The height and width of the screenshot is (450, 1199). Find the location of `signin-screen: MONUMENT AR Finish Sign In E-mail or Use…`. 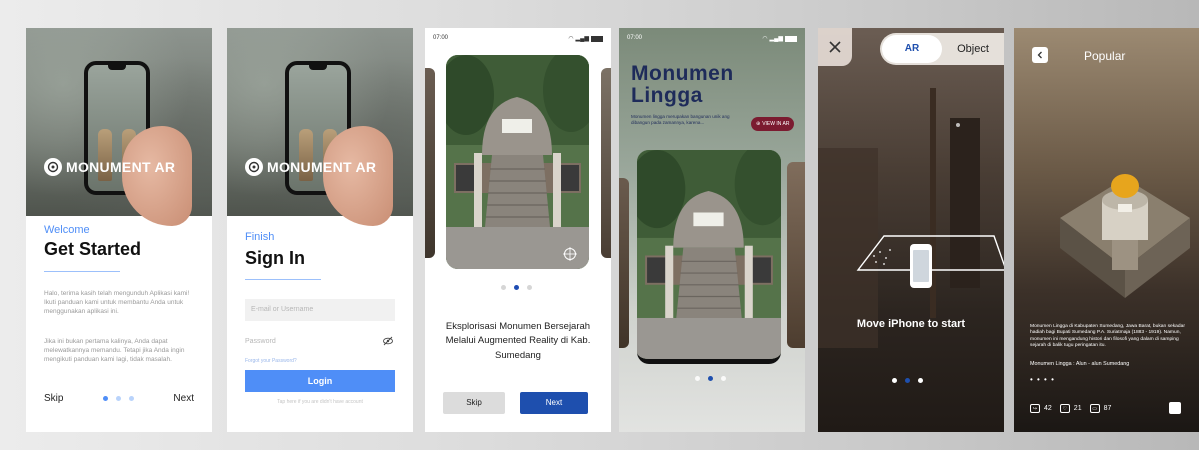

signin-screen: MONUMENT AR Finish Sign In E-mail or Use… is located at coordinates (320, 230).